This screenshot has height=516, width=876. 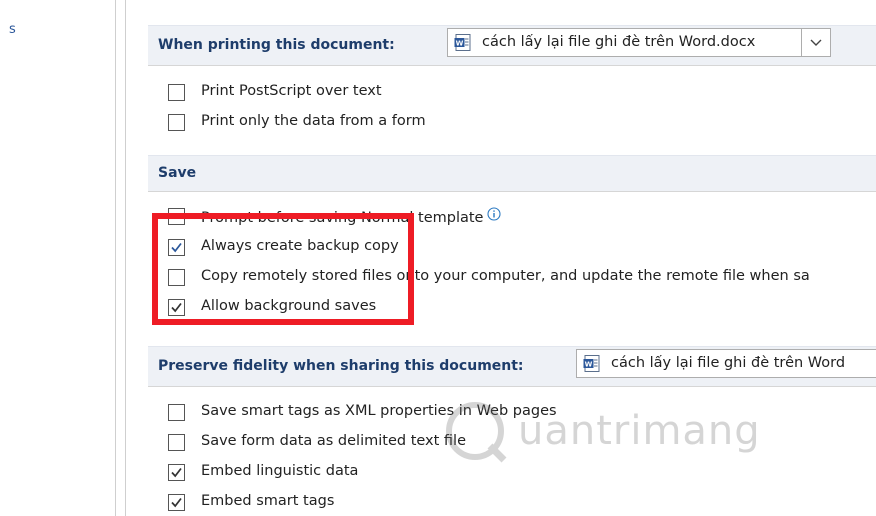 I want to click on fidelity-document-value: cách lấy lại file ghi đè trên Word, so click(x=728, y=363).